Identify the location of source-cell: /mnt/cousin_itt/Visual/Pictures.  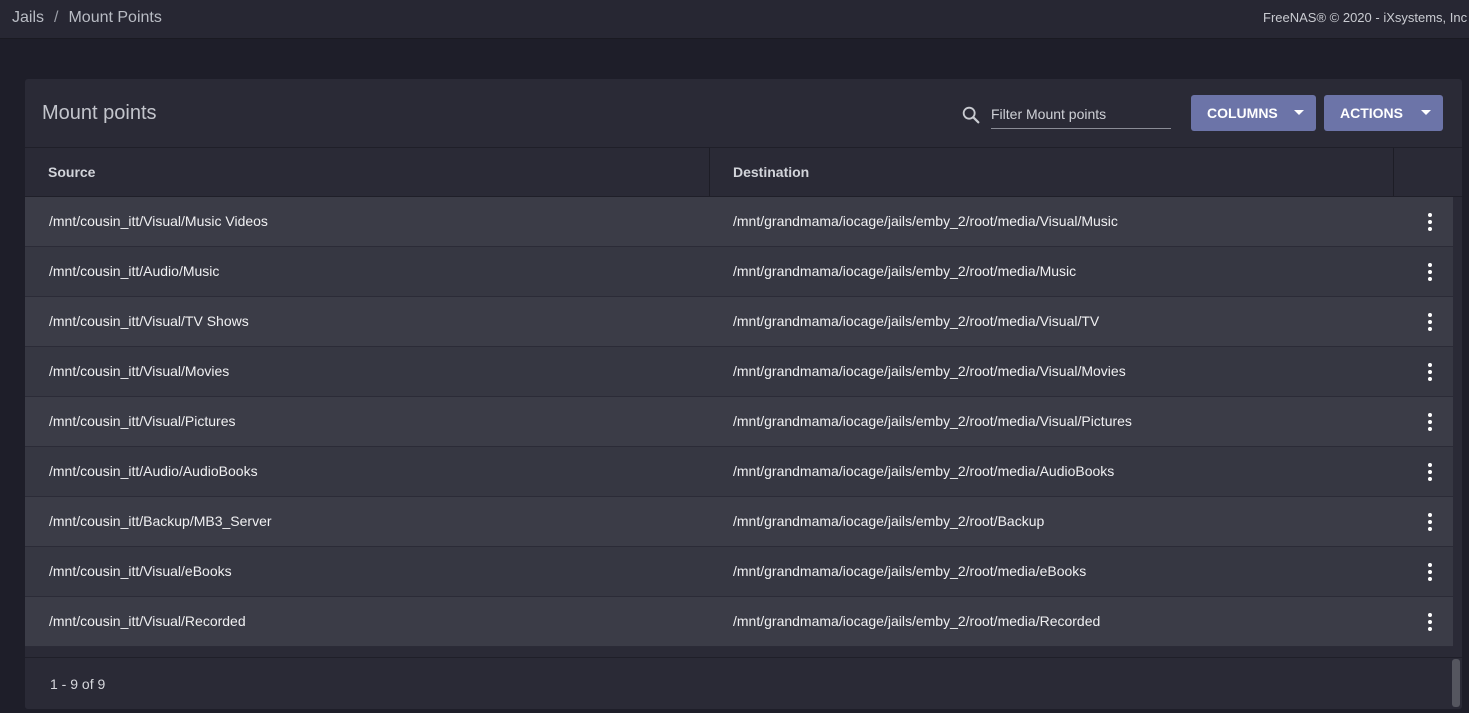
(142, 421).